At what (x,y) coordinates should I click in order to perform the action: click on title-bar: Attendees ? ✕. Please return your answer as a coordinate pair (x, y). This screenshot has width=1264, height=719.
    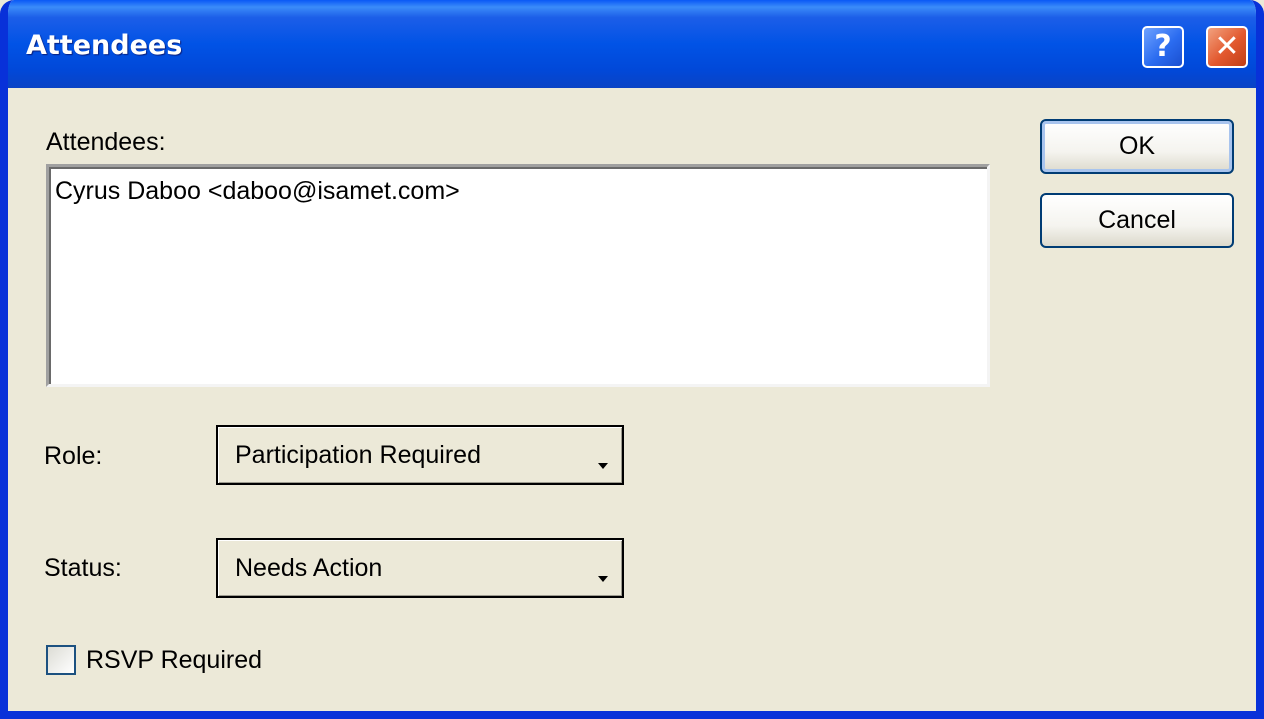
    Looking at the image, I should click on (632, 44).